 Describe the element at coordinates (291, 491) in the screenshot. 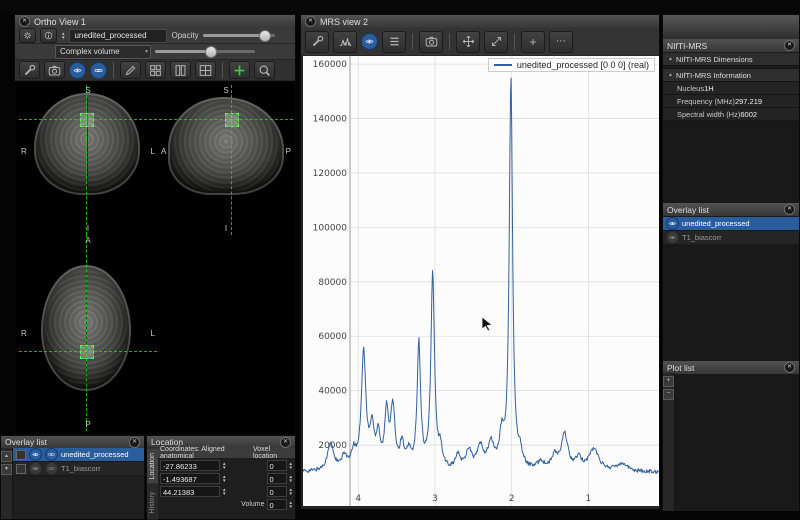

I see `voxel-z-spinner: ▲ ▼` at that location.